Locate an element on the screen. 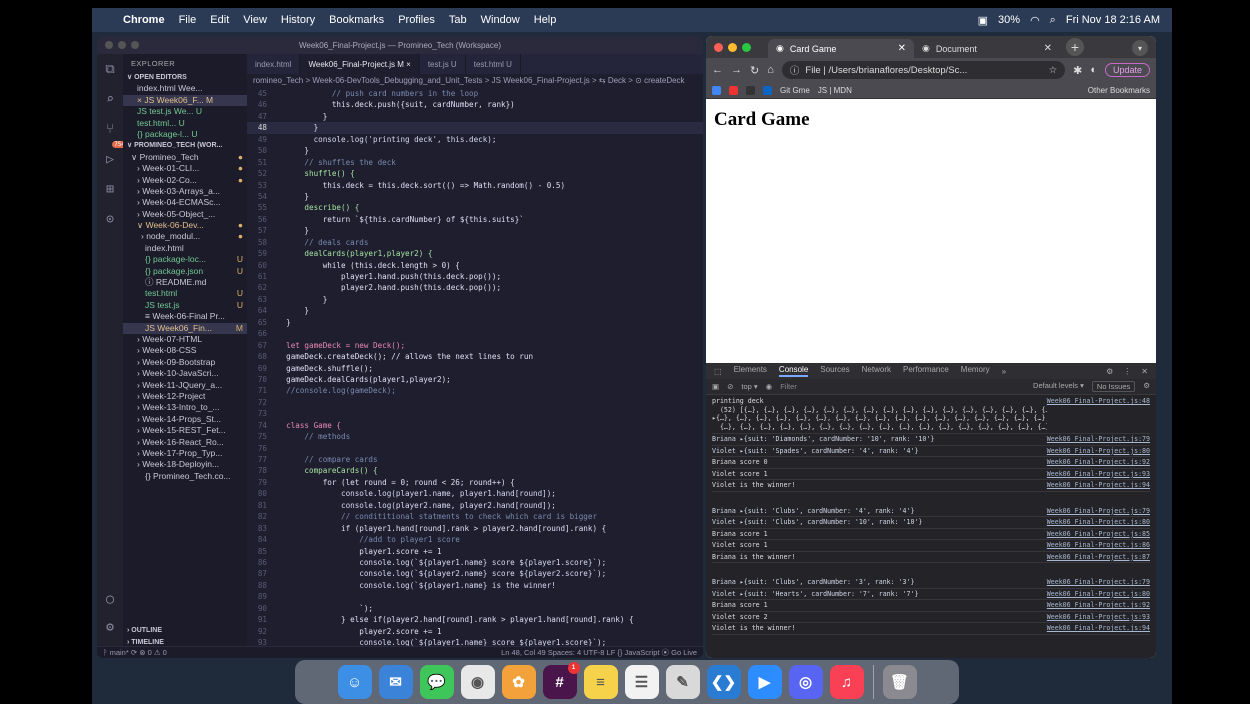 The height and width of the screenshot is (704, 1250). explorer-icon: ⧉ is located at coordinates (110, 69).